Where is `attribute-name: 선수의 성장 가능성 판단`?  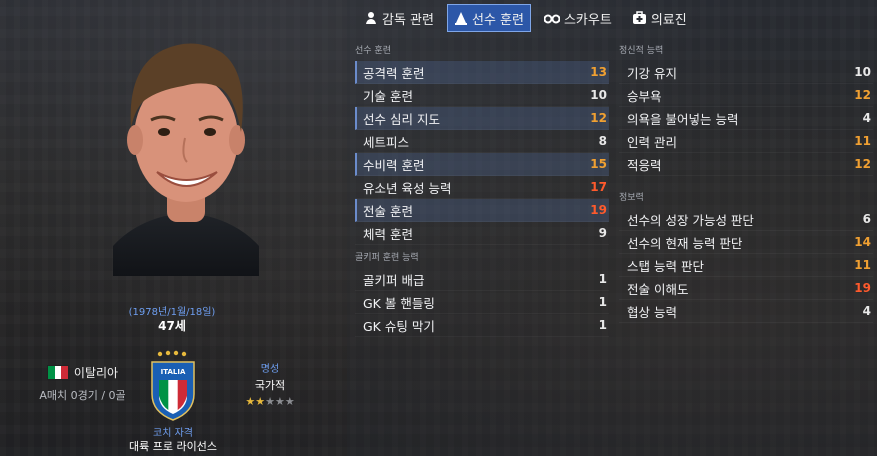
attribute-name: 선수의 성장 가능성 판단 is located at coordinates (690, 220).